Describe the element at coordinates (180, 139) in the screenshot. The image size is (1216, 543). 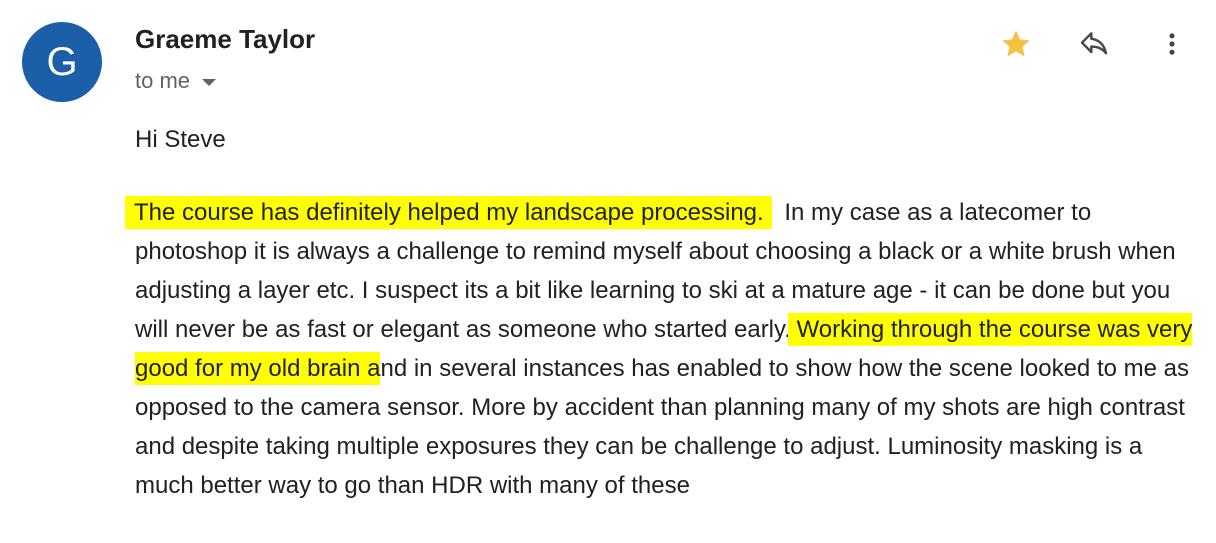
I see `message-greeting: Hi Steve` at that location.